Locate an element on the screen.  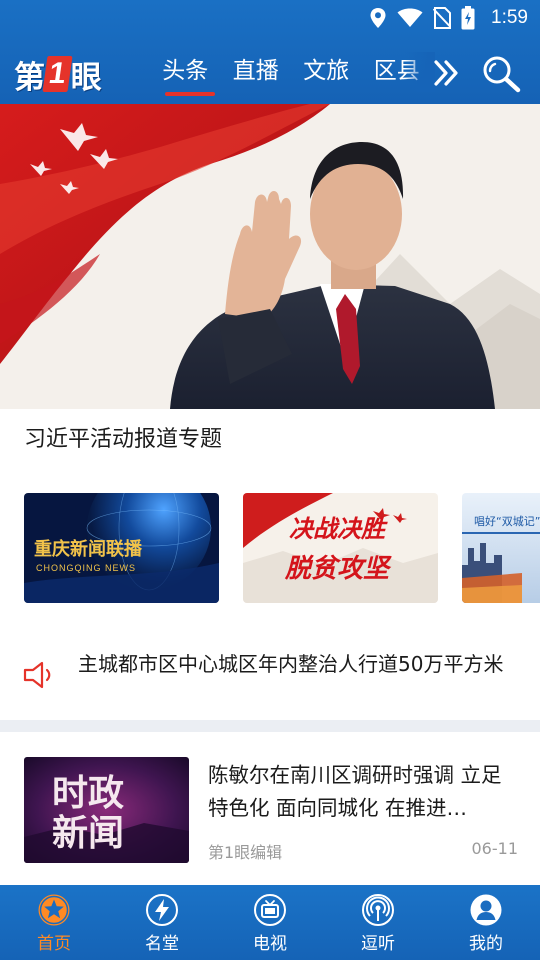
program-card-twin-city: 唱好“双城记” is located at coordinates (501, 548).